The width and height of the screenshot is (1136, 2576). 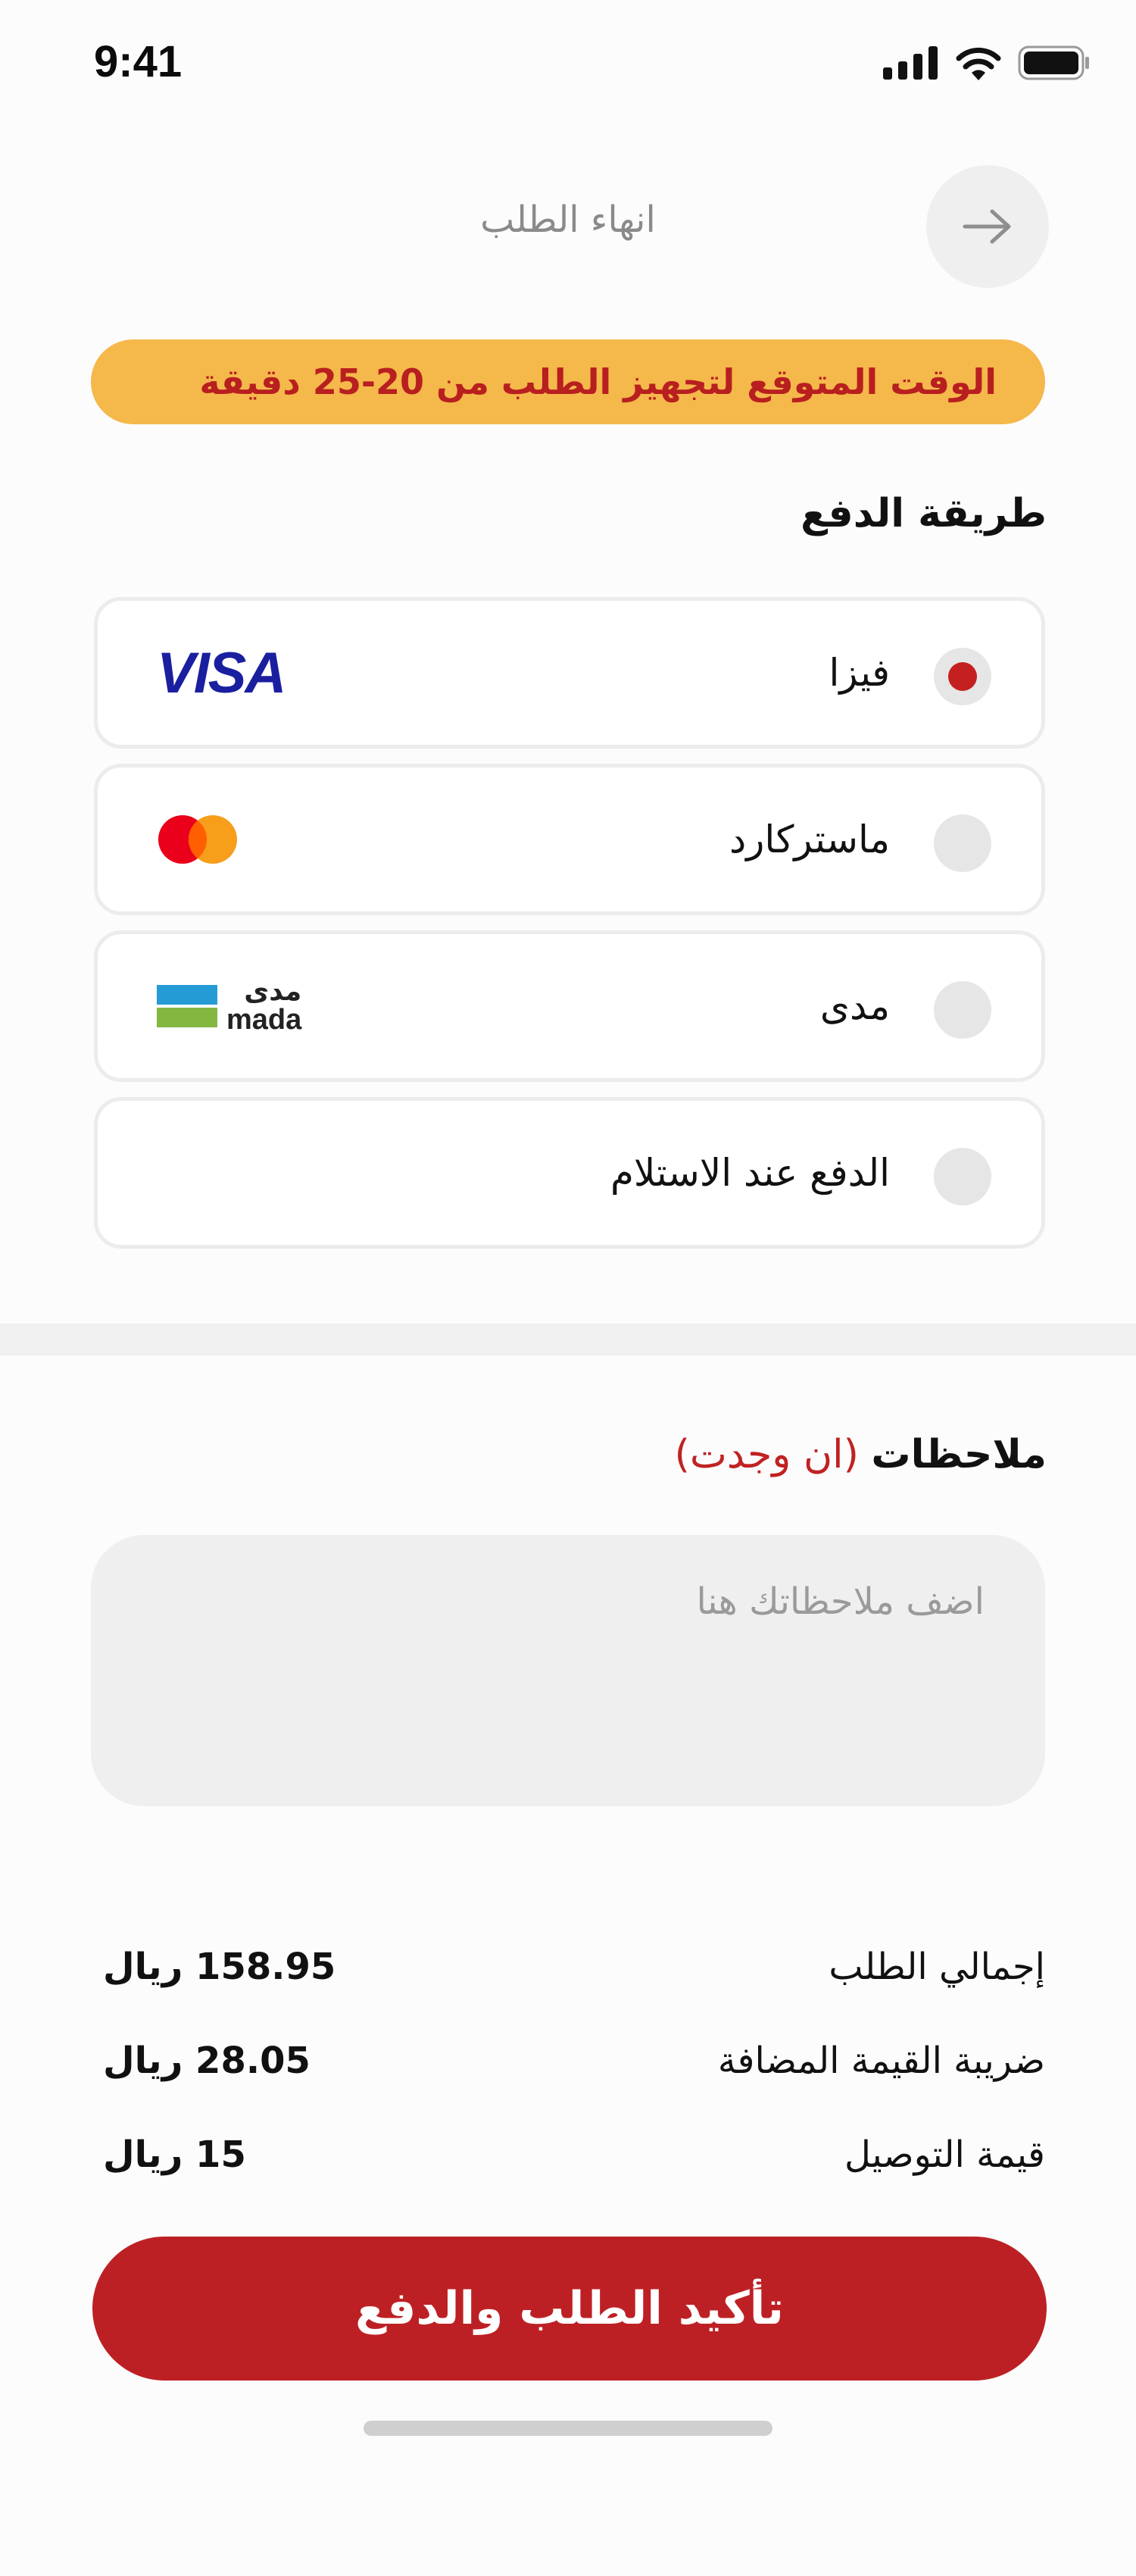 What do you see at coordinates (859, 673) in the screenshot?
I see `payment-option-label: فيزا` at bounding box center [859, 673].